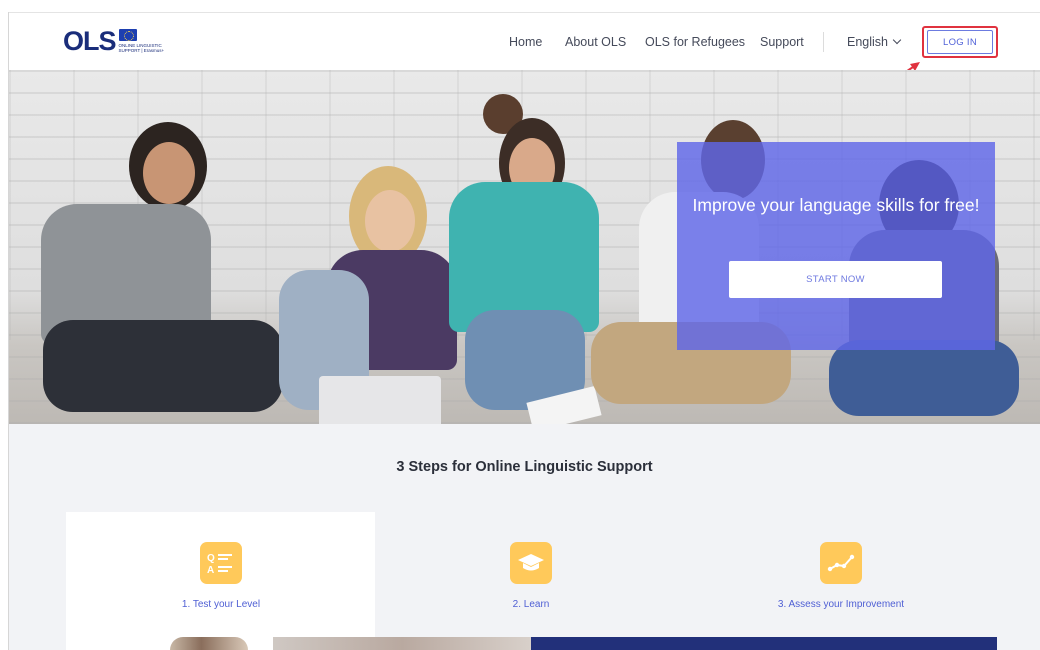 The height and width of the screenshot is (650, 1040). What do you see at coordinates (841, 563) in the screenshot?
I see `progress-chart-icon` at bounding box center [841, 563].